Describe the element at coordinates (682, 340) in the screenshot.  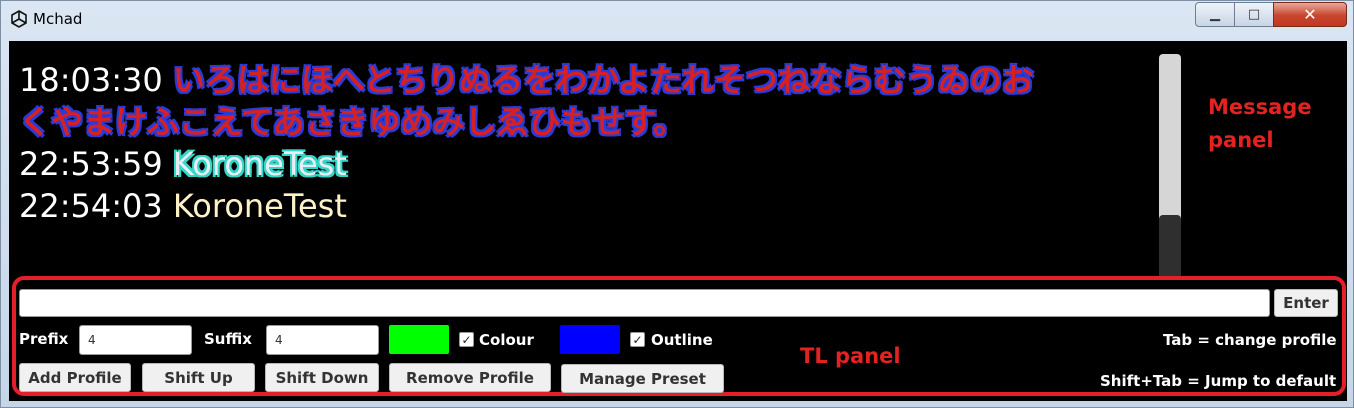
I see `outline-label: Outline` at that location.